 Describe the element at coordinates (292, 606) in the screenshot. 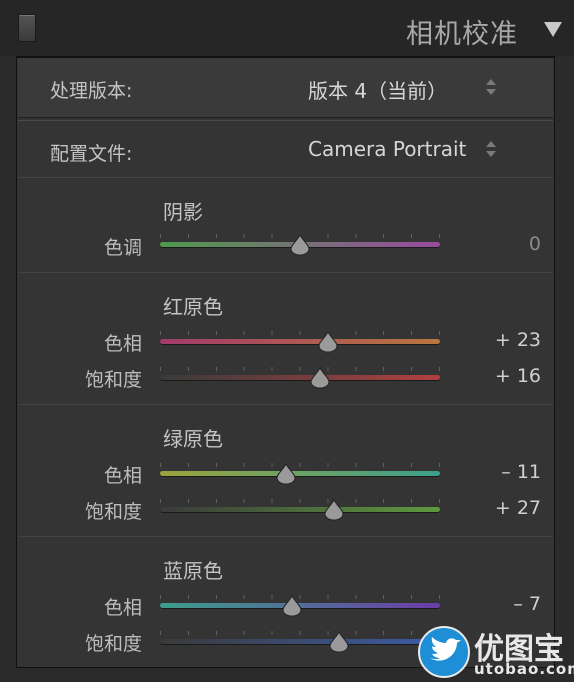

I see `blue-hue-slider-thumb` at that location.